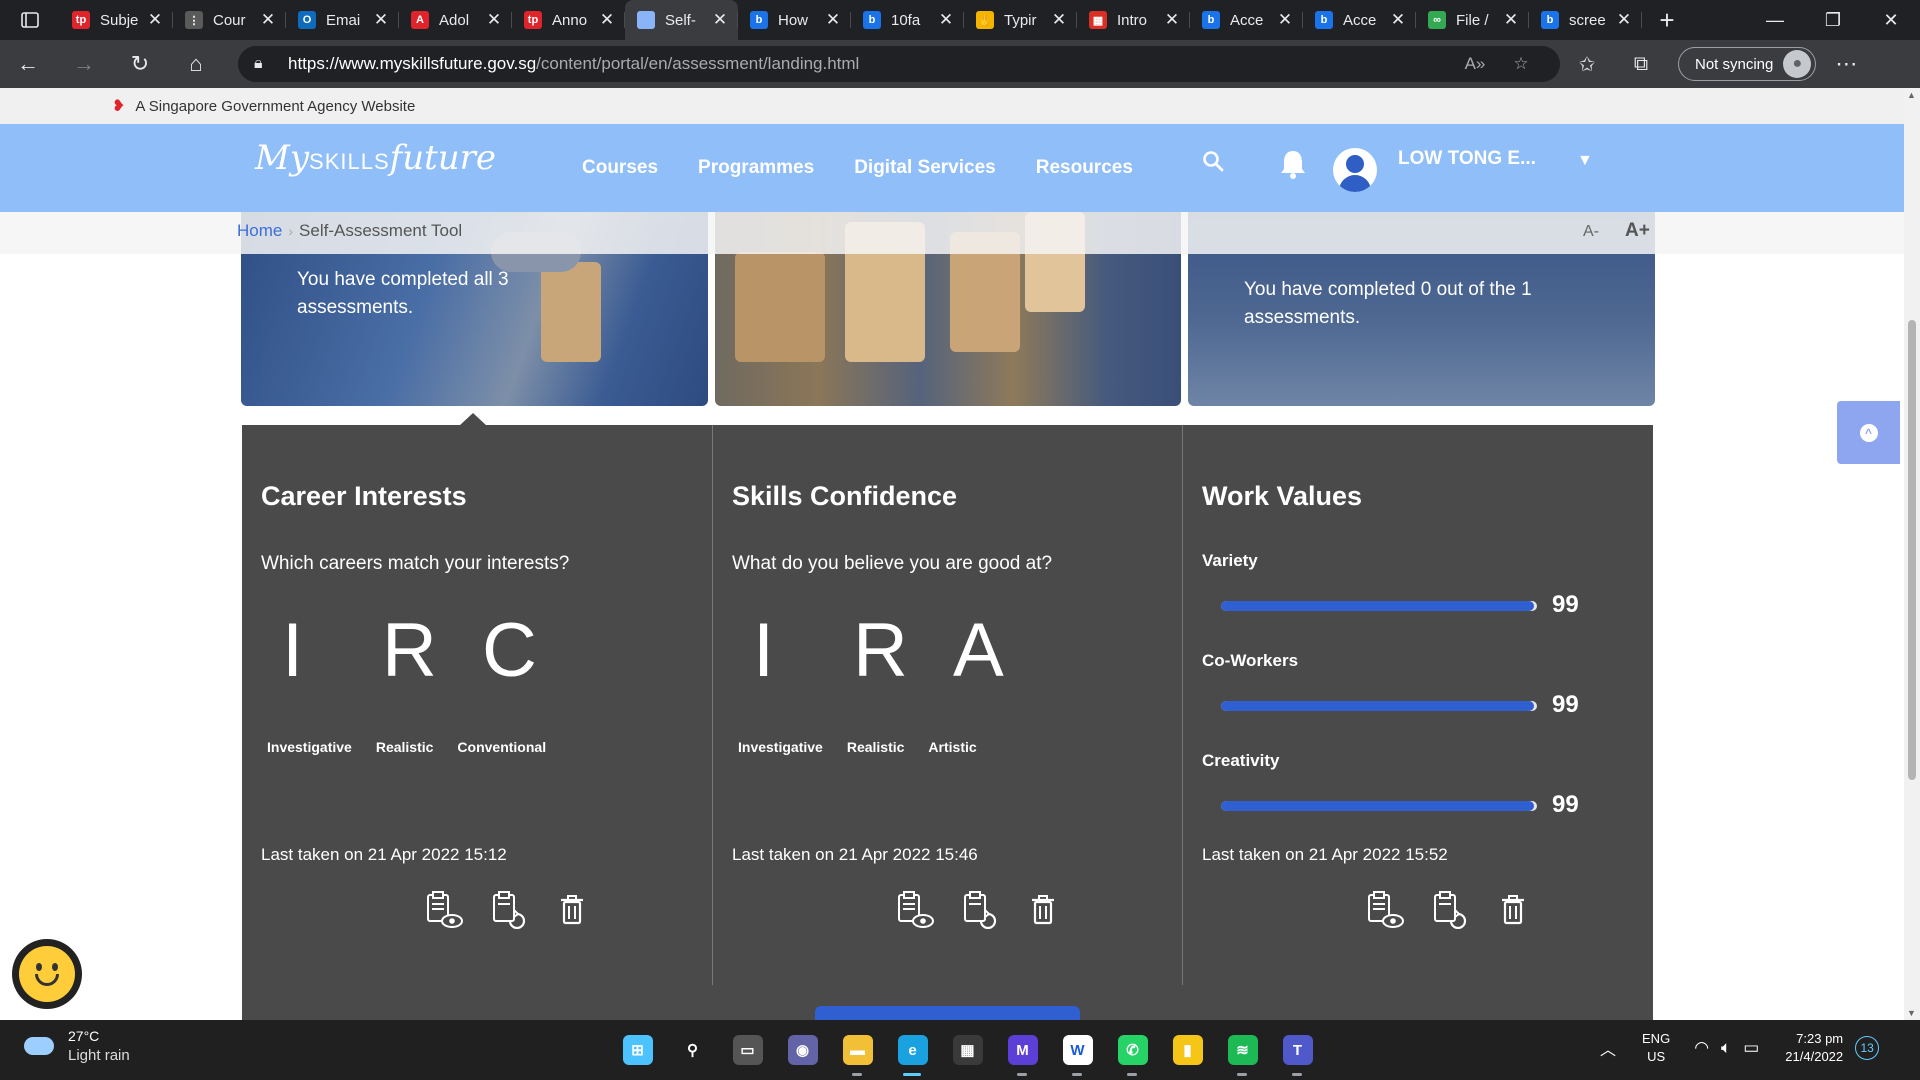 The height and width of the screenshot is (1080, 1920). I want to click on start-icon: ⊞, so click(637, 1050).